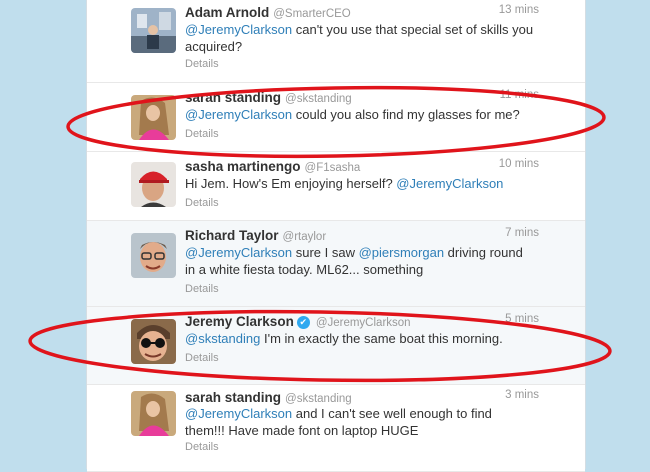  I want to click on tweet-timestamp: 10 mins, so click(519, 164).